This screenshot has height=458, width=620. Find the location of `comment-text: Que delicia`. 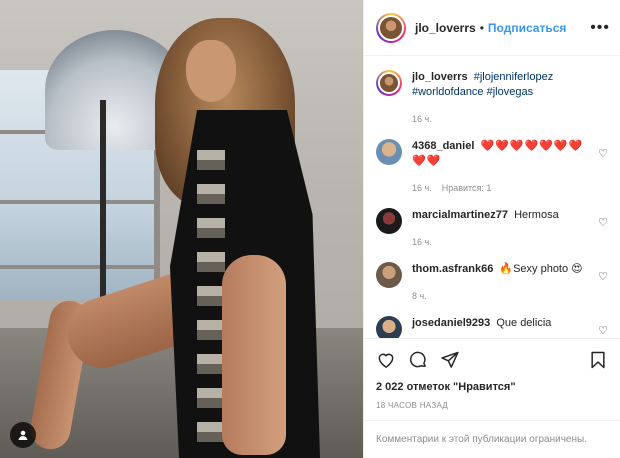

comment-text: Que delicia is located at coordinates (524, 323).